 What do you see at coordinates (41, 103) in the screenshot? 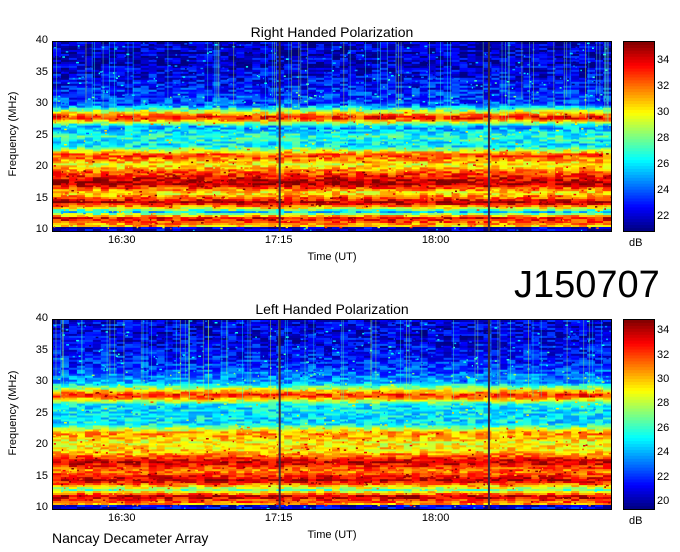
I see `y-tick-label: 30` at bounding box center [41, 103].